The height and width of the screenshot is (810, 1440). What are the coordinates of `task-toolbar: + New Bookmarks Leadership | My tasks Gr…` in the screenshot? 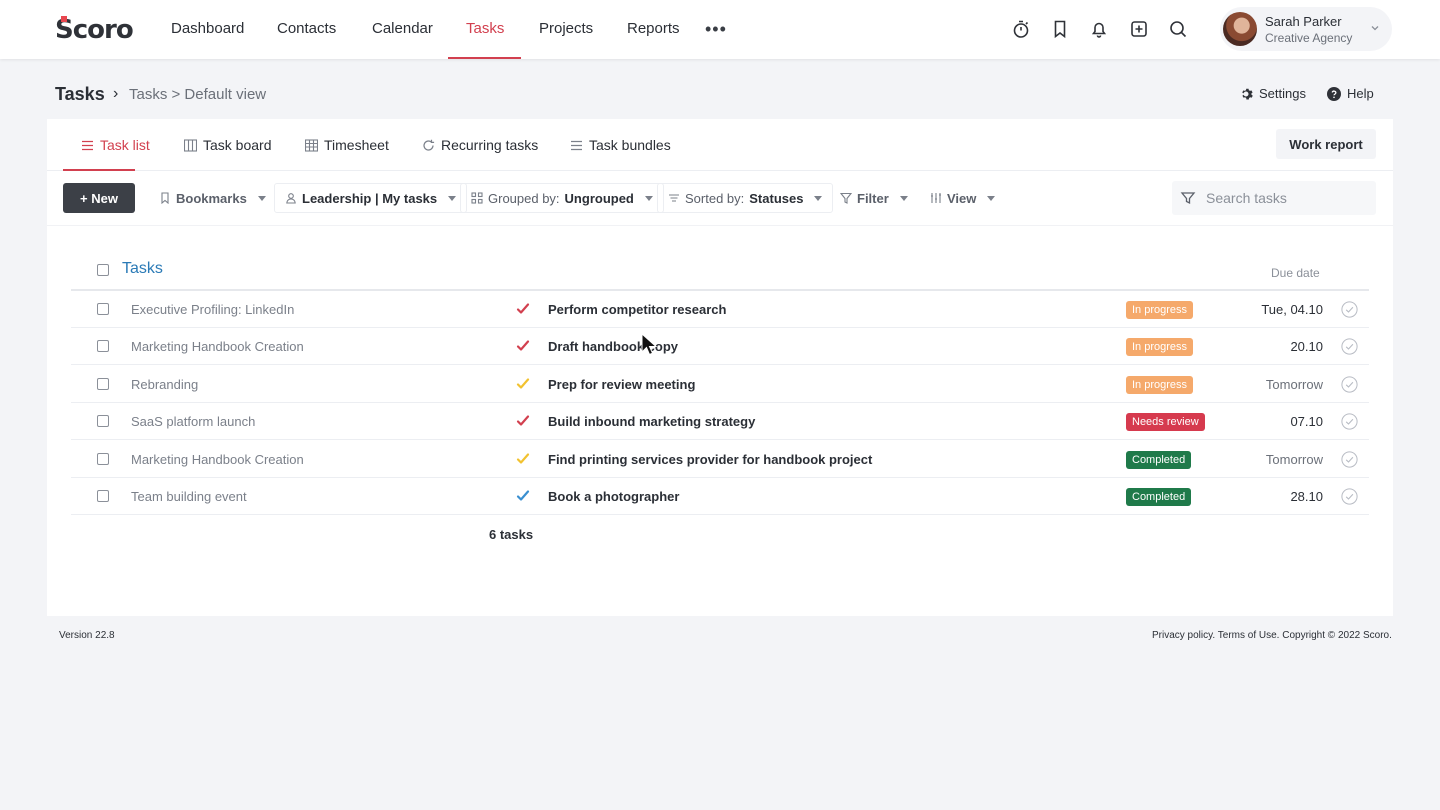 It's located at (720, 198).